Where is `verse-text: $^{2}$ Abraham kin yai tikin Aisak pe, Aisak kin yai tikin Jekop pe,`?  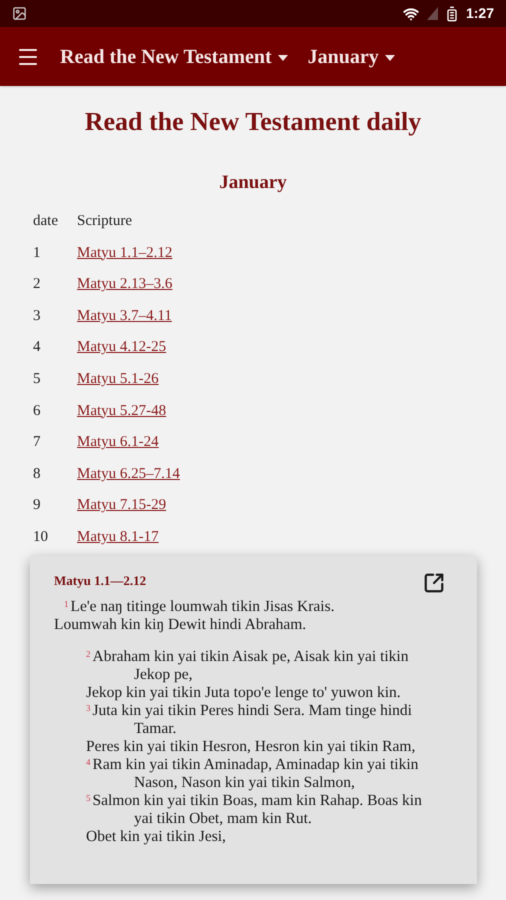 verse-text: $^{2}$ Abraham kin yai tikin Aisak pe, Aisak kin yai tikin Jekop pe, is located at coordinates (248, 666).